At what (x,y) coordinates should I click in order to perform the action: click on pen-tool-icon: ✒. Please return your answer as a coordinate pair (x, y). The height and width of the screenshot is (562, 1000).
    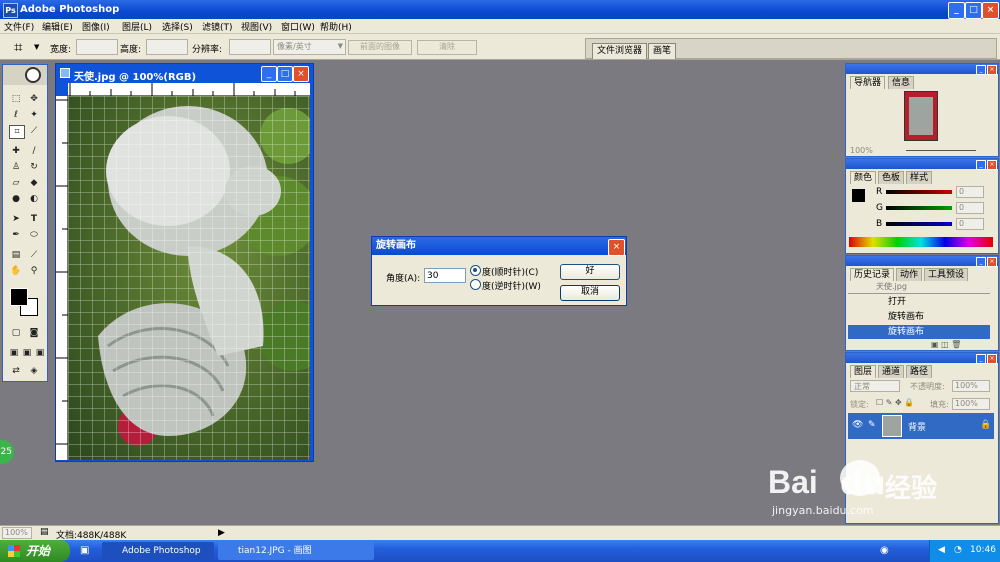
    Looking at the image, I should click on (16, 235).